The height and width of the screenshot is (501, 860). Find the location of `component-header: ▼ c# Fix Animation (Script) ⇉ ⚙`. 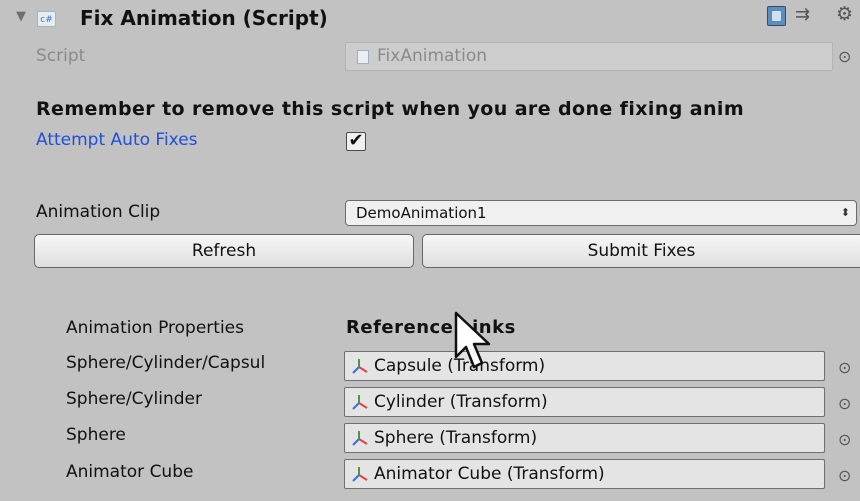

component-header: ▼ c# Fix Animation (Script) ⇉ ⚙ is located at coordinates (430, 18).